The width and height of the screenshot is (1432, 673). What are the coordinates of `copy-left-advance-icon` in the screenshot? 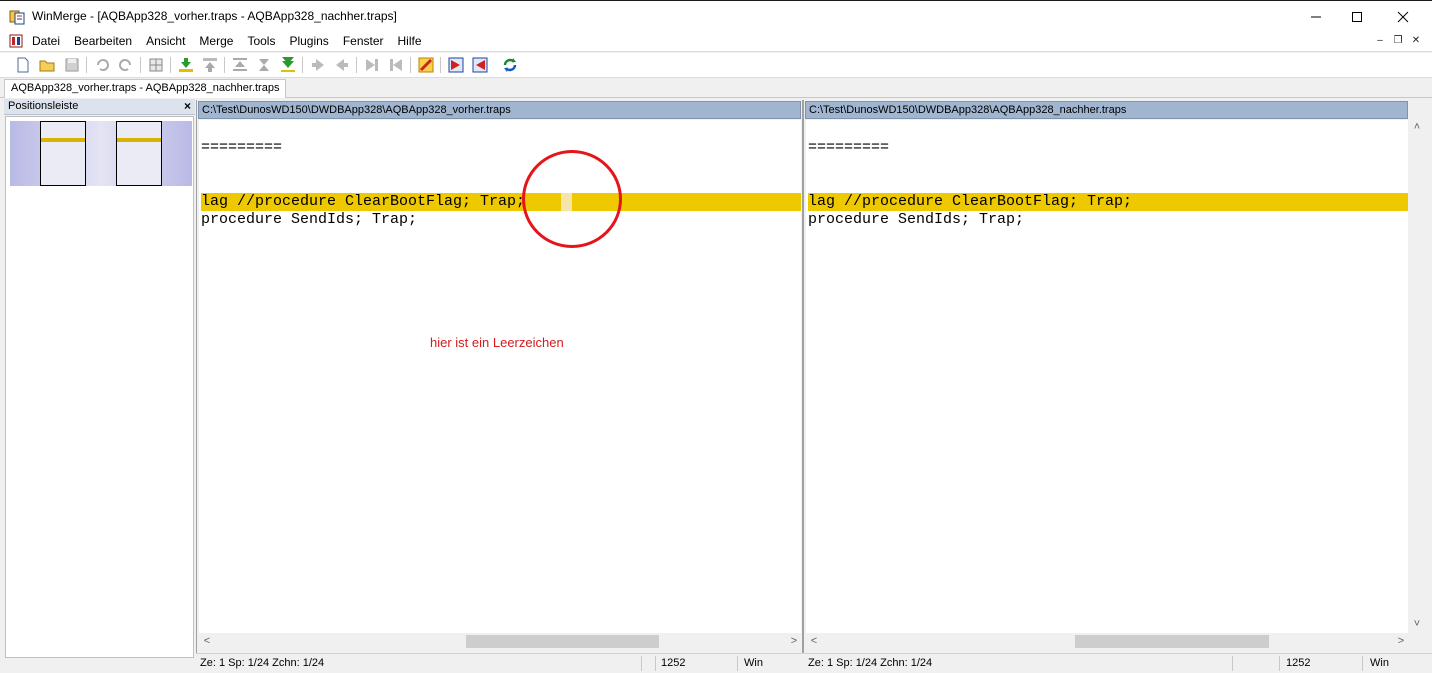 It's located at (396, 65).